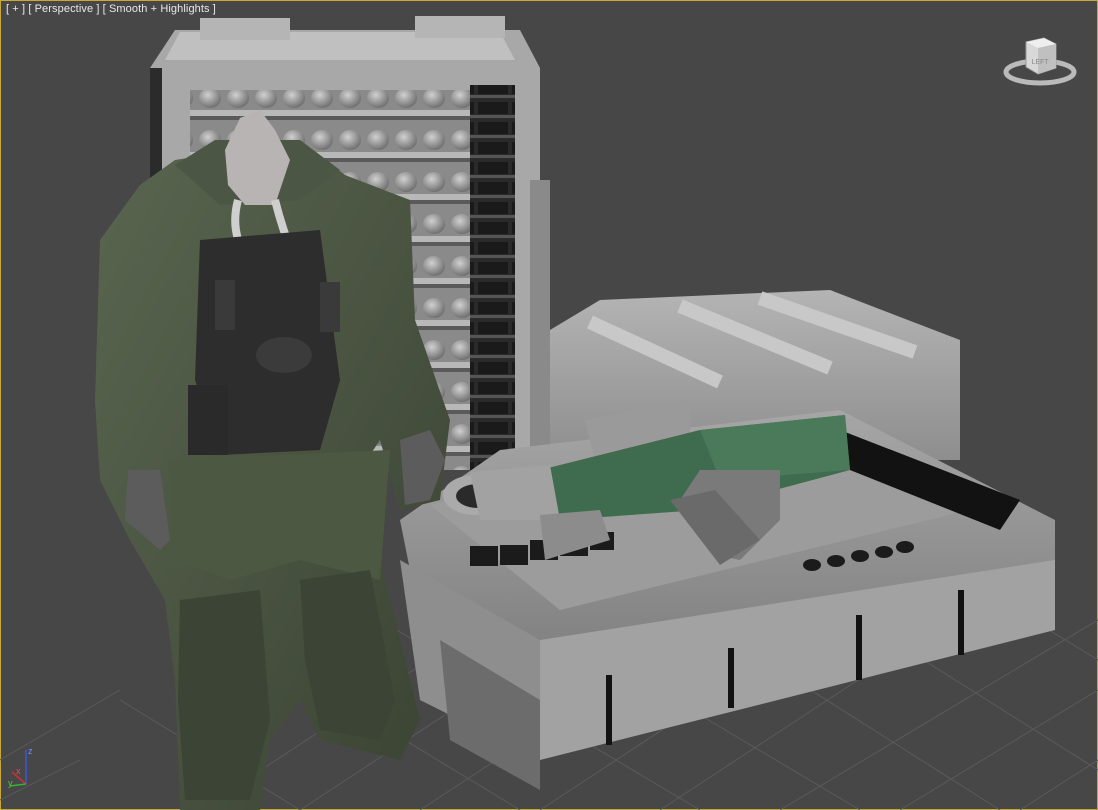 The width and height of the screenshot is (1098, 810). What do you see at coordinates (30, 751) in the screenshot?
I see `axis-z-label: z` at bounding box center [30, 751].